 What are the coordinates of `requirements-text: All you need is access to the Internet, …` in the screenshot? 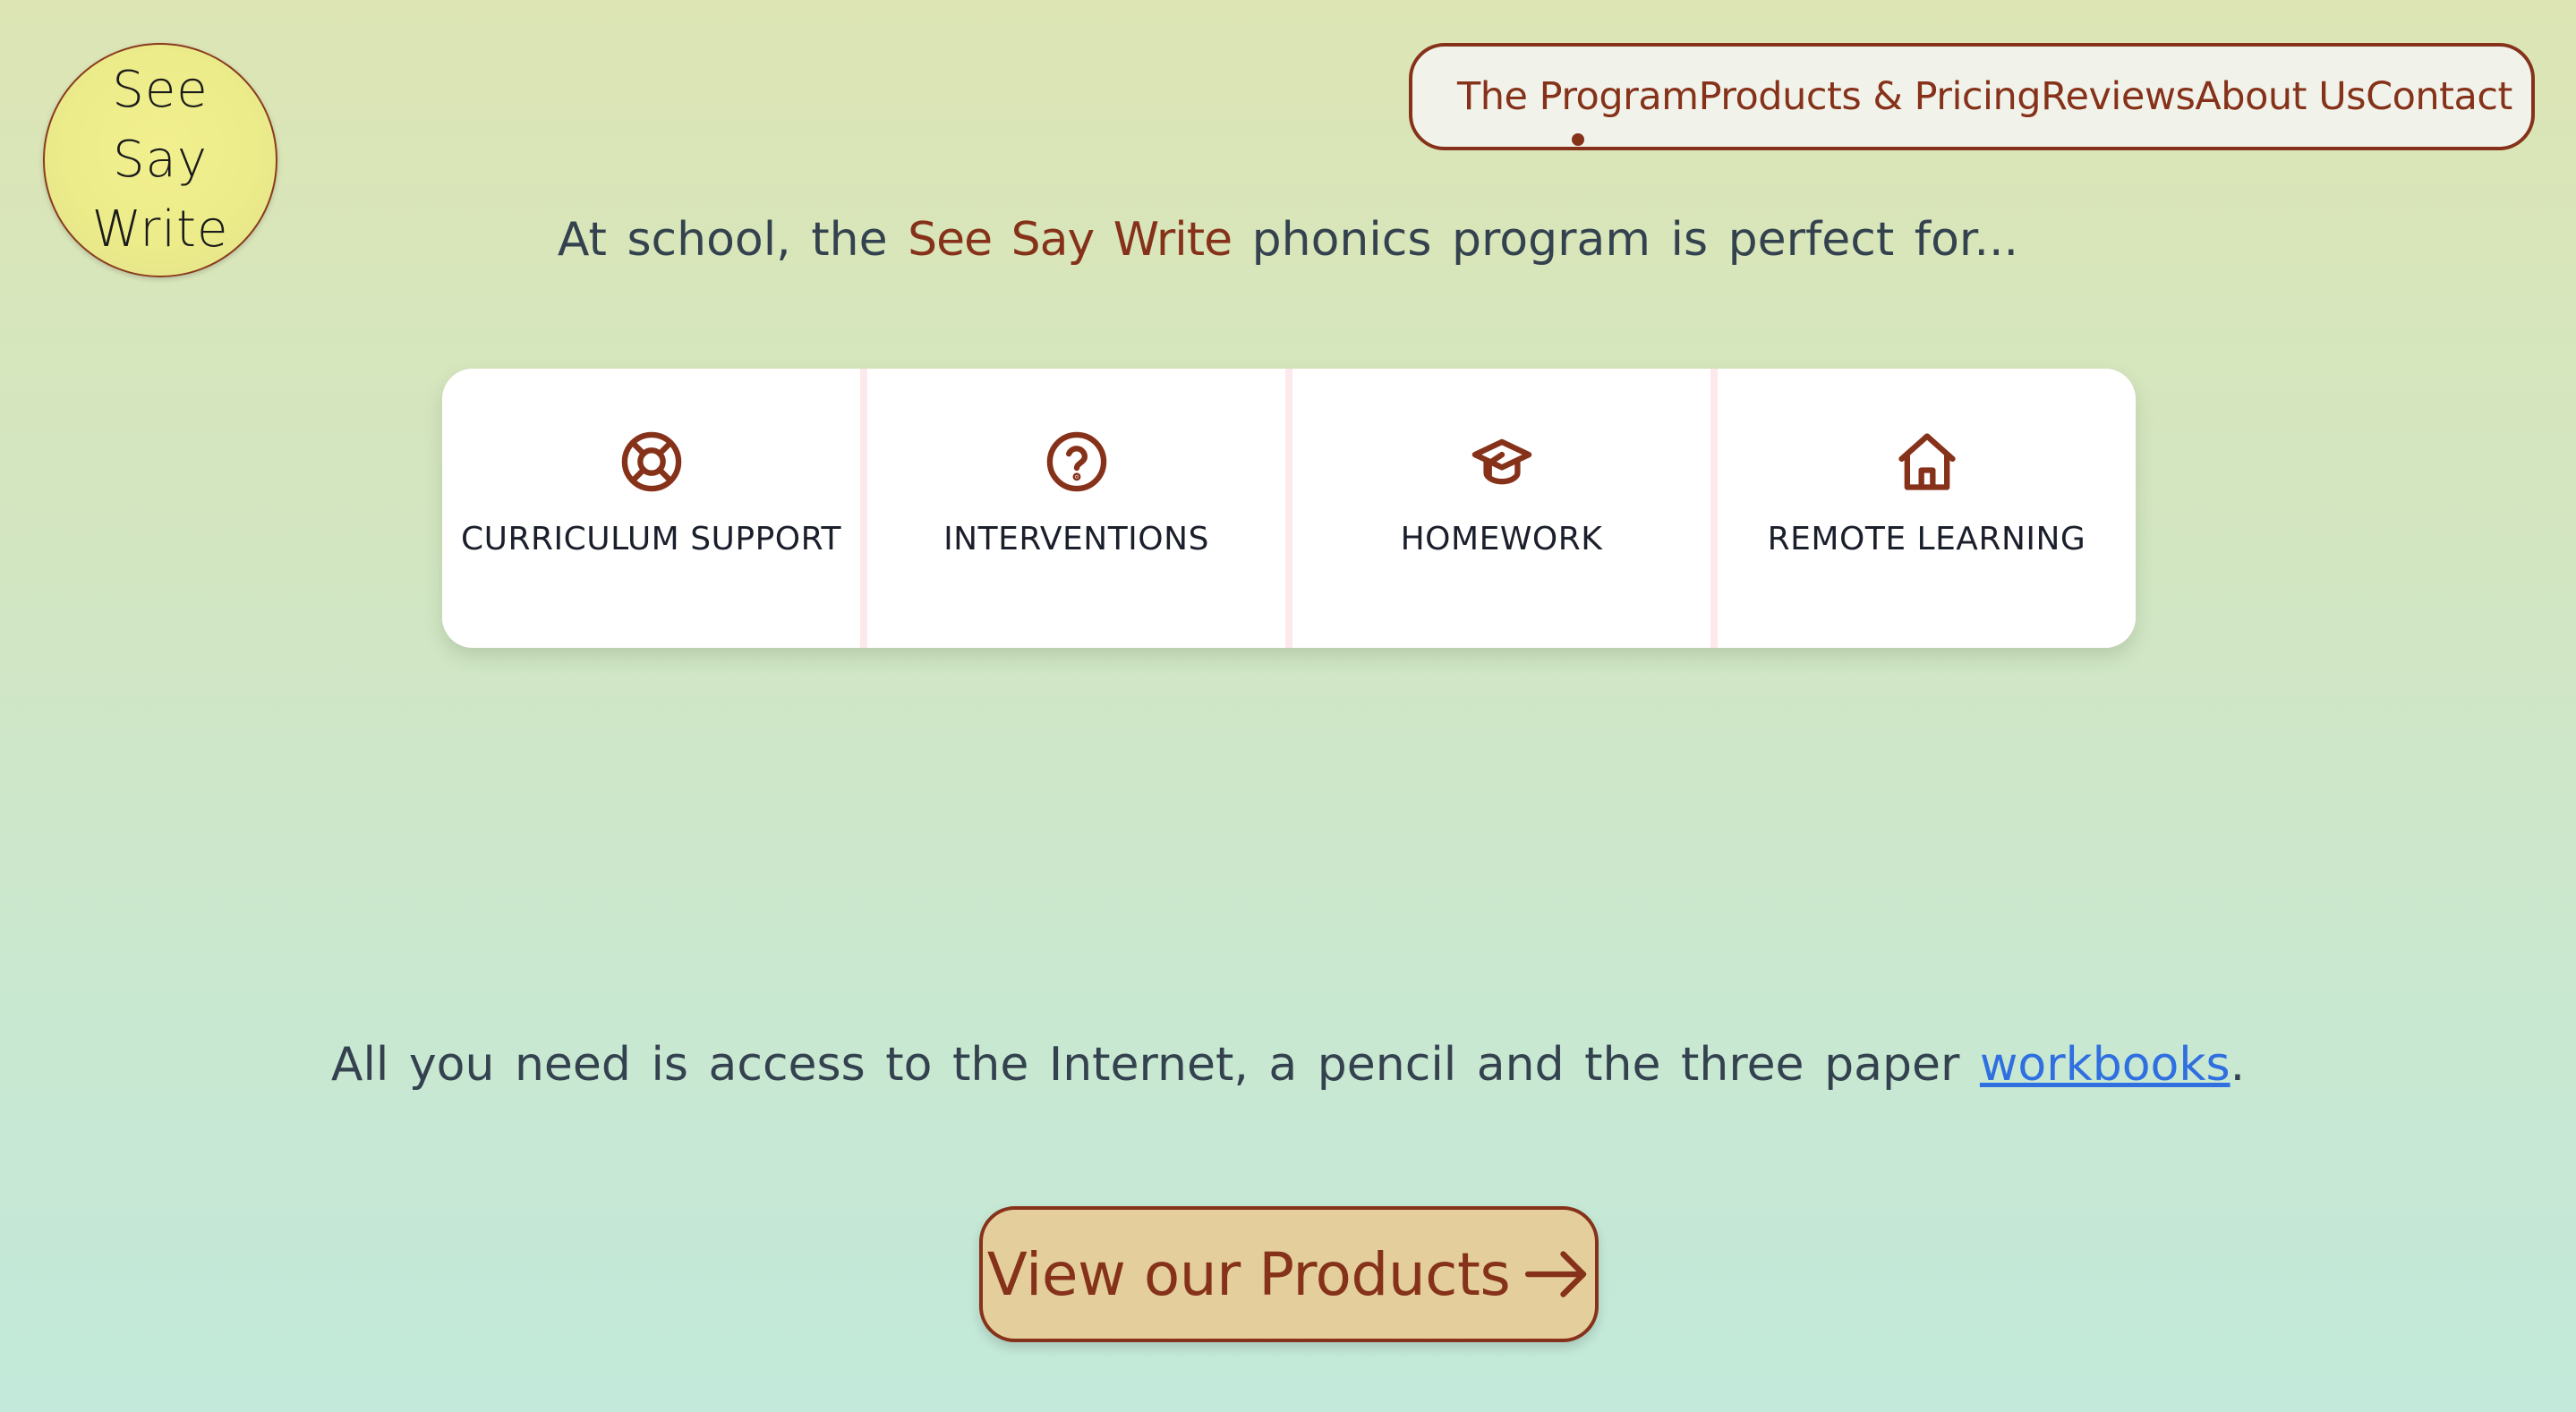 It's located at (1288, 1065).